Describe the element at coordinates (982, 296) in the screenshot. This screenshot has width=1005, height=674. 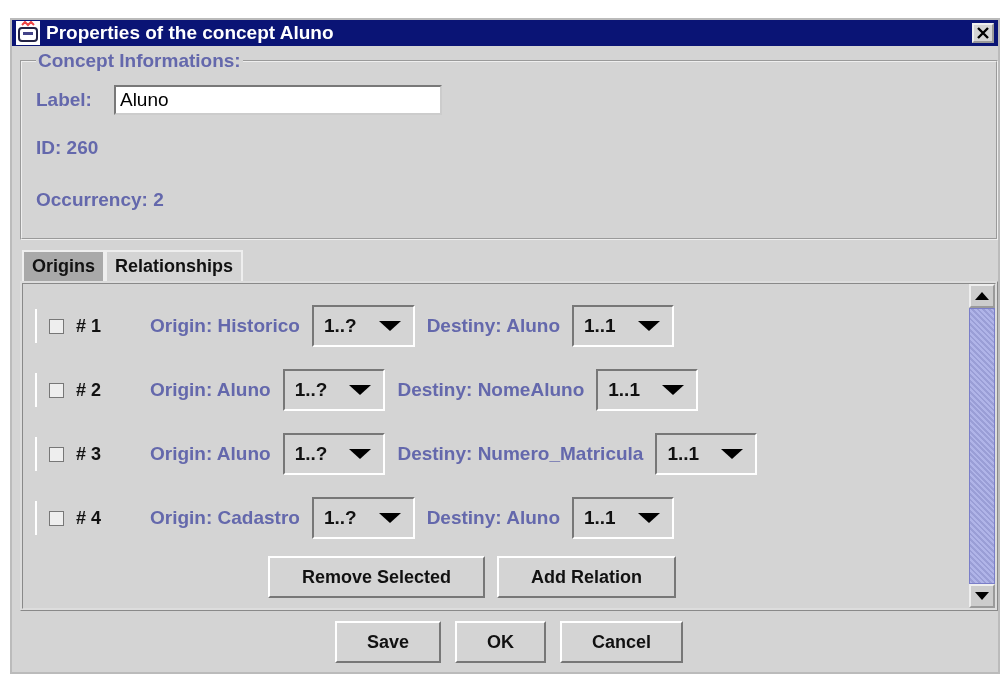
I see `scroll-up-icon` at that location.